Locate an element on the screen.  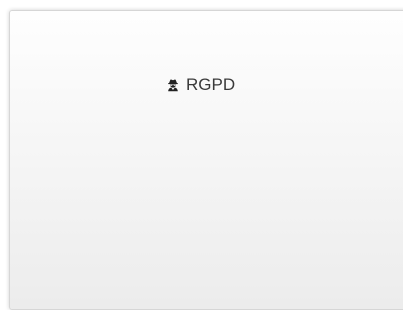
user-secret-icon is located at coordinates (173, 85).